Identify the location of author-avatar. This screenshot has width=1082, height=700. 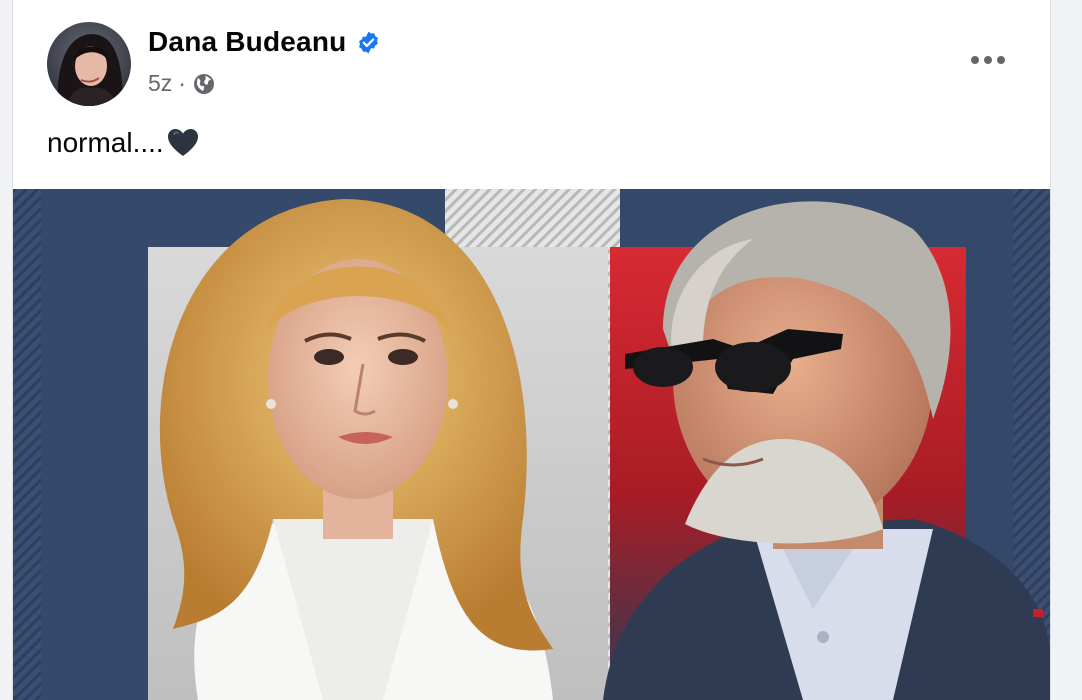
(89, 64).